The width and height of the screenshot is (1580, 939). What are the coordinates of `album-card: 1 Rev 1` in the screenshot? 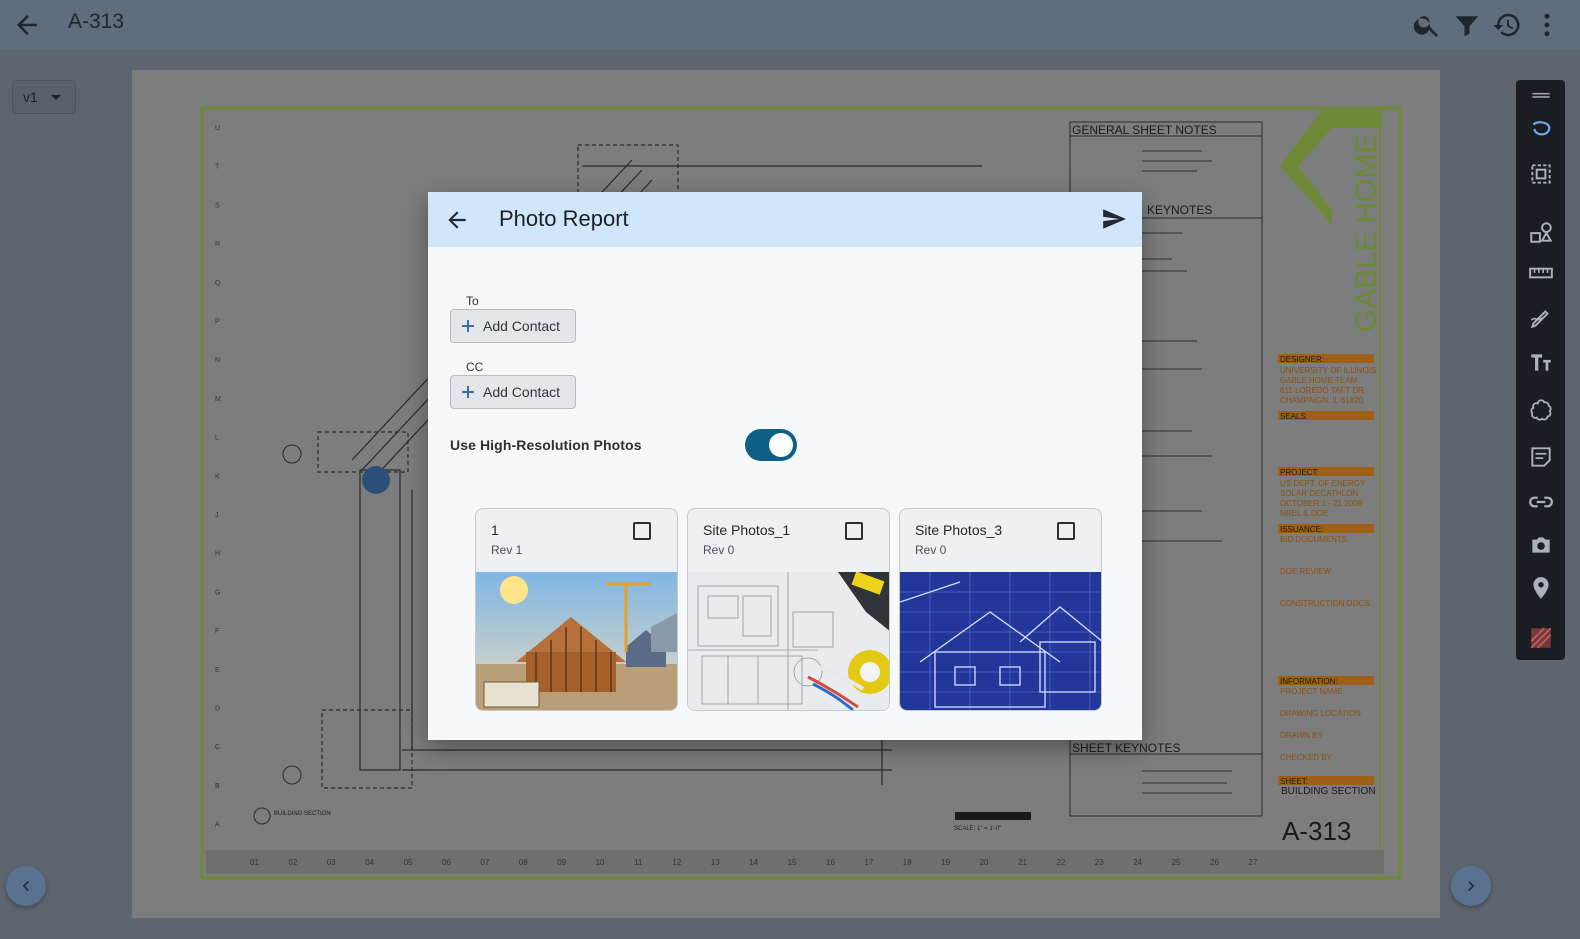 It's located at (576, 609).